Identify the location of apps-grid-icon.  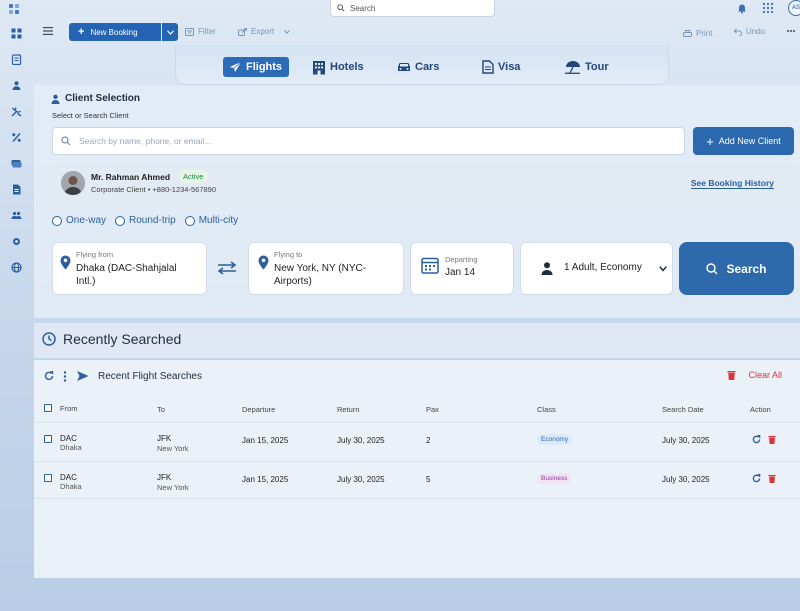
(768, 8).